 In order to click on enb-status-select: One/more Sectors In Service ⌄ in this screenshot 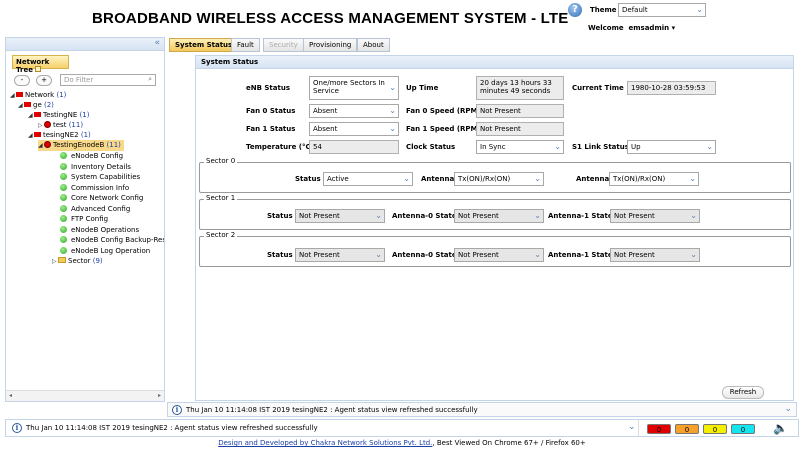, I will do `click(354, 88)`.